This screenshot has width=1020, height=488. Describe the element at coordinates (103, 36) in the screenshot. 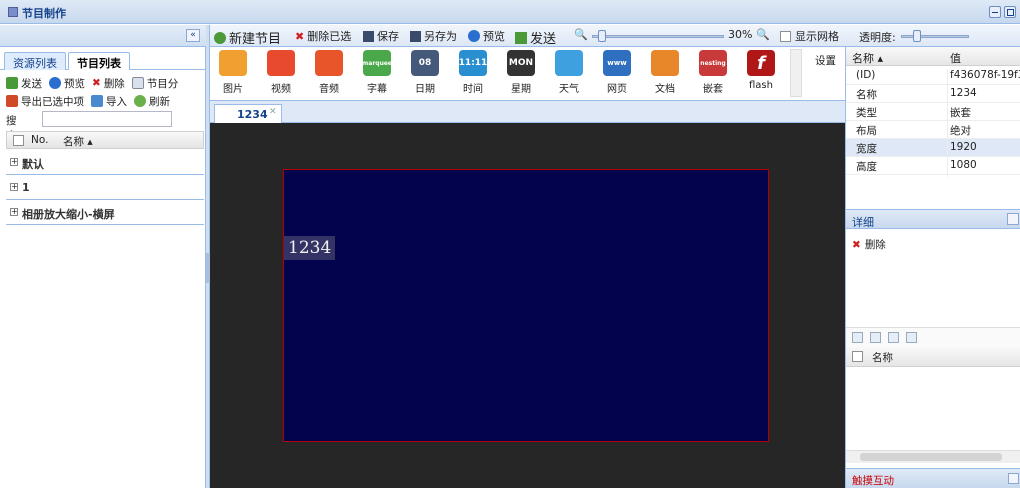

I see `left-panel-header: «` at that location.